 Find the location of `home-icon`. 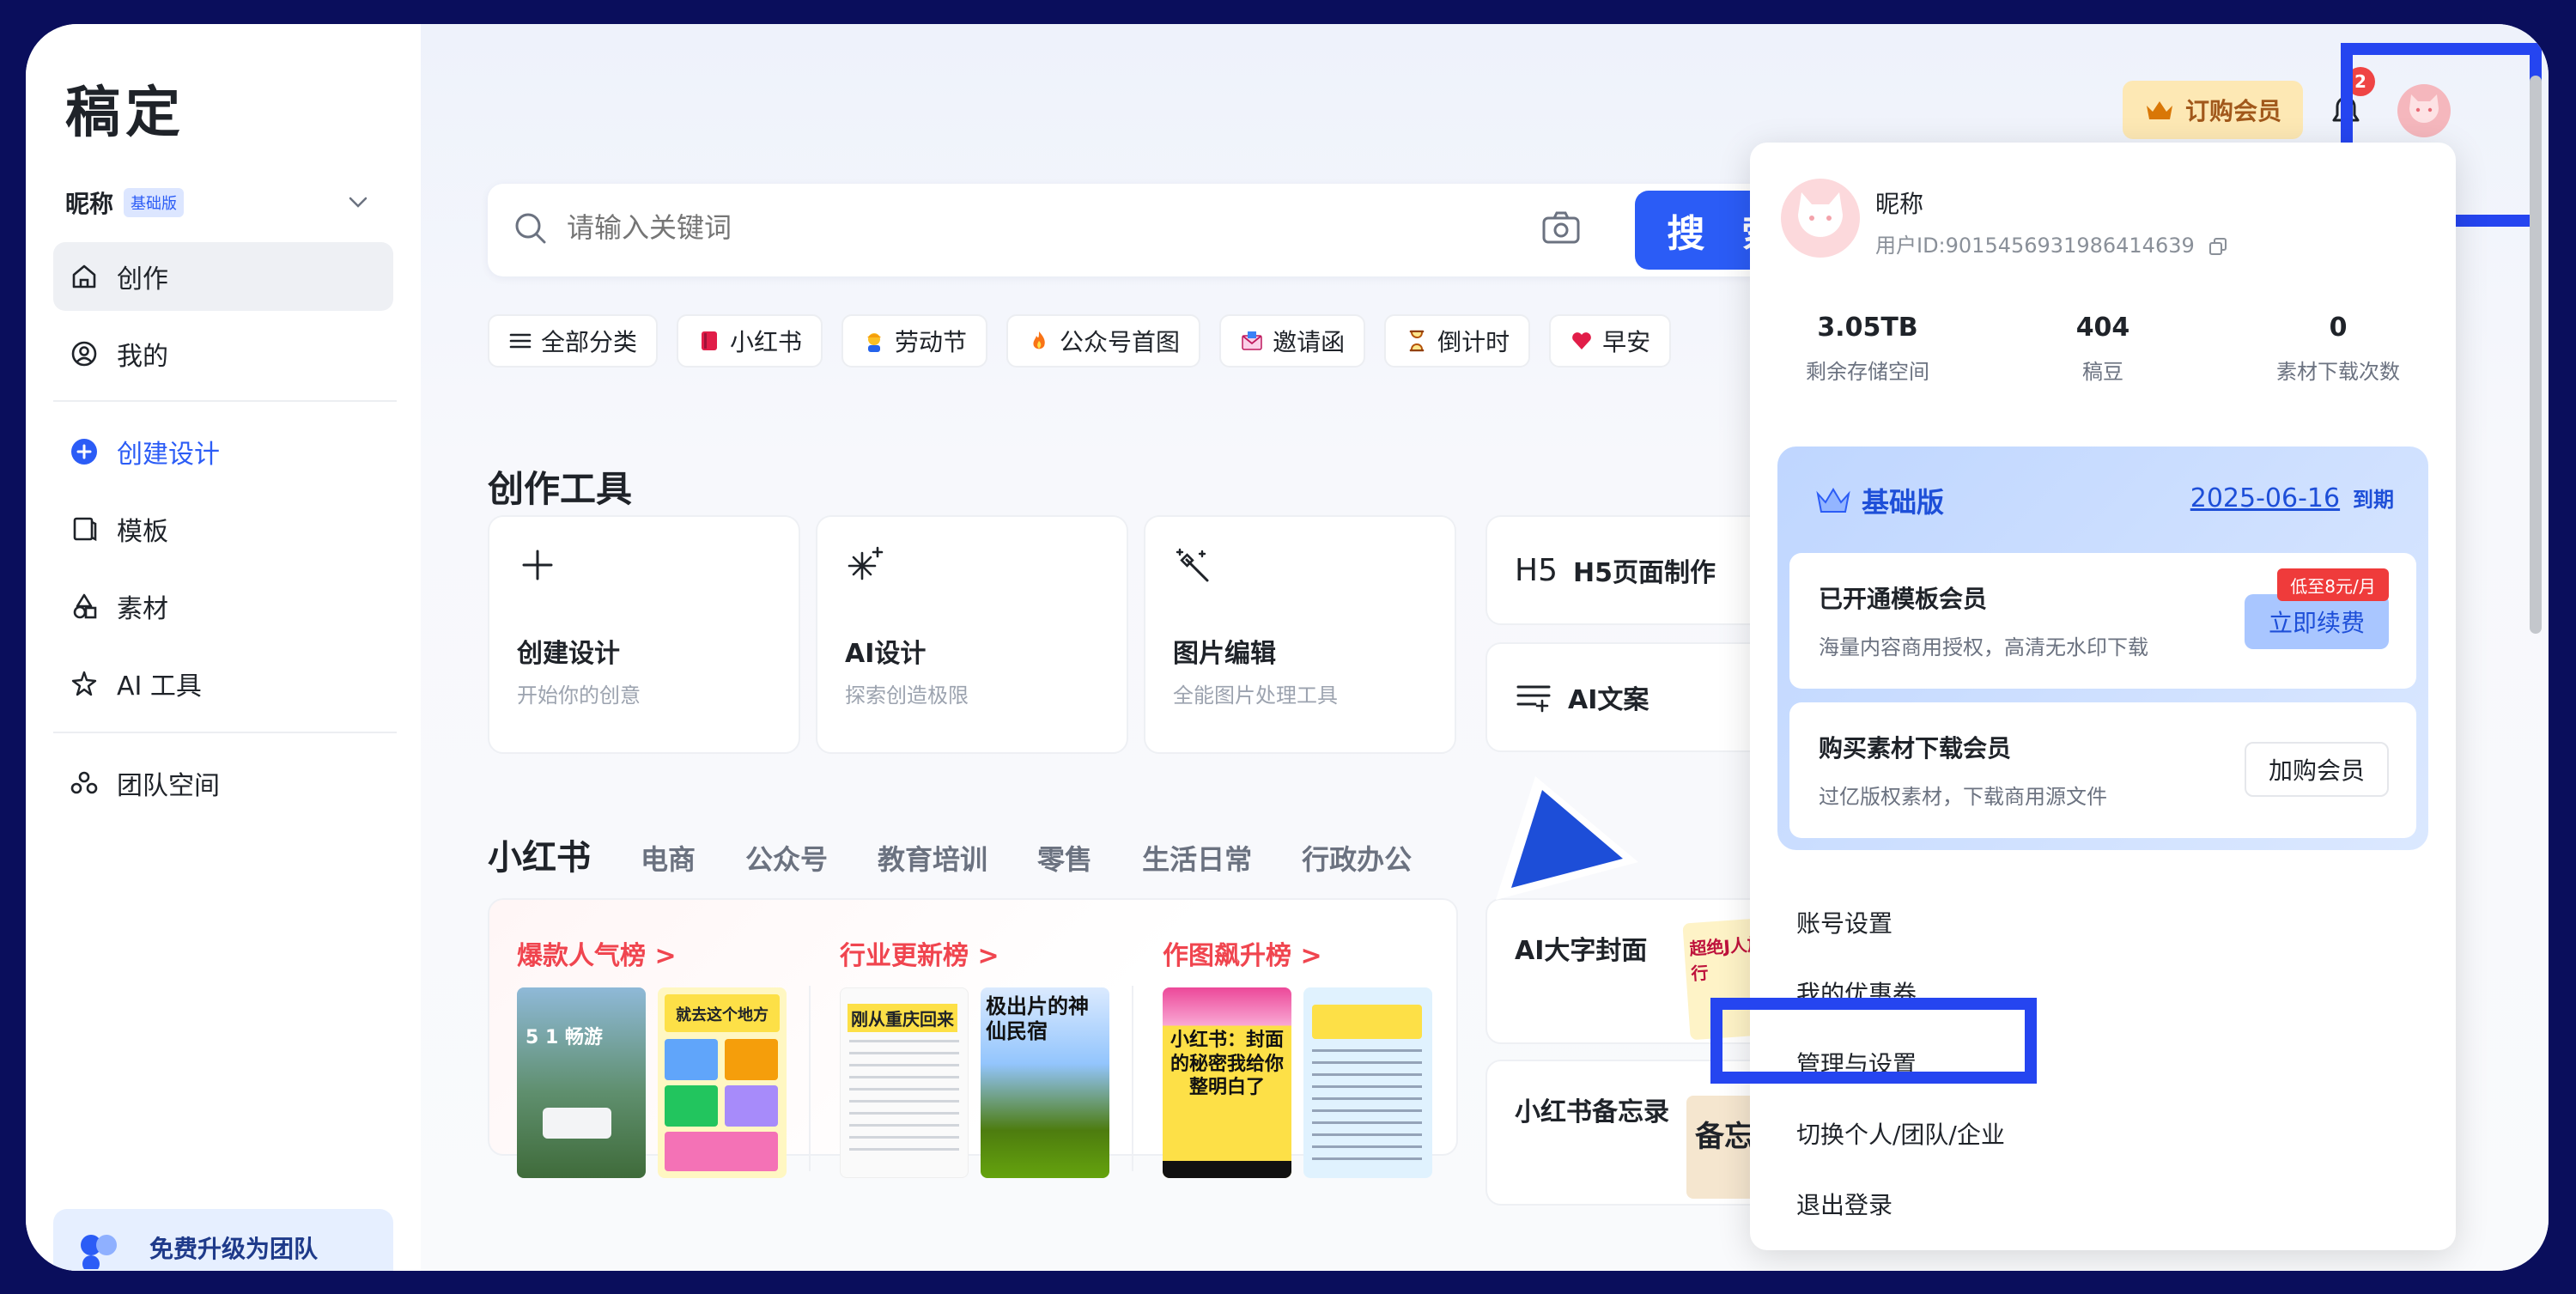

home-icon is located at coordinates (84, 276).